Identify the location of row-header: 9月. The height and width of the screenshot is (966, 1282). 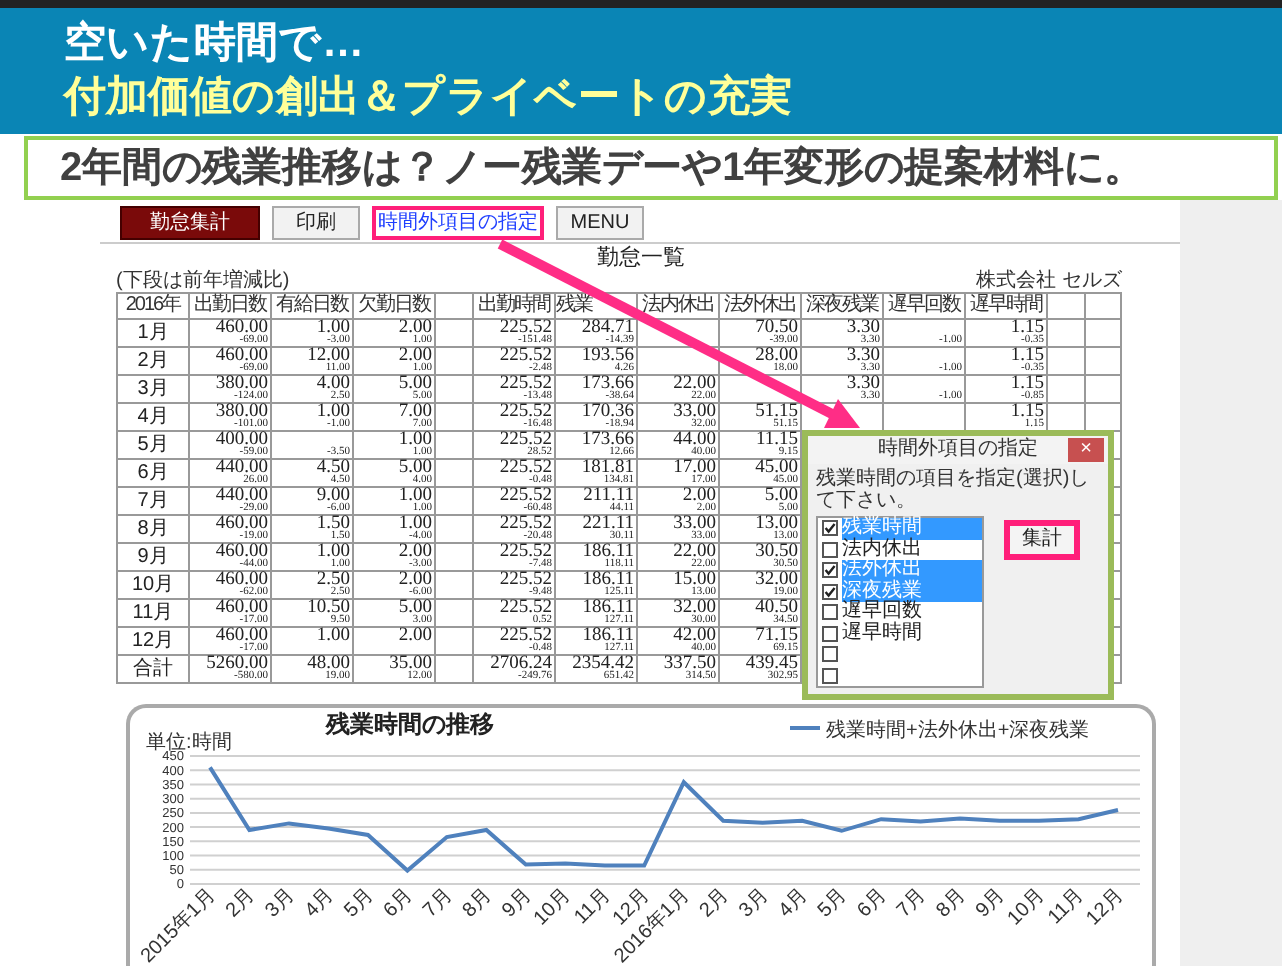
(153, 557).